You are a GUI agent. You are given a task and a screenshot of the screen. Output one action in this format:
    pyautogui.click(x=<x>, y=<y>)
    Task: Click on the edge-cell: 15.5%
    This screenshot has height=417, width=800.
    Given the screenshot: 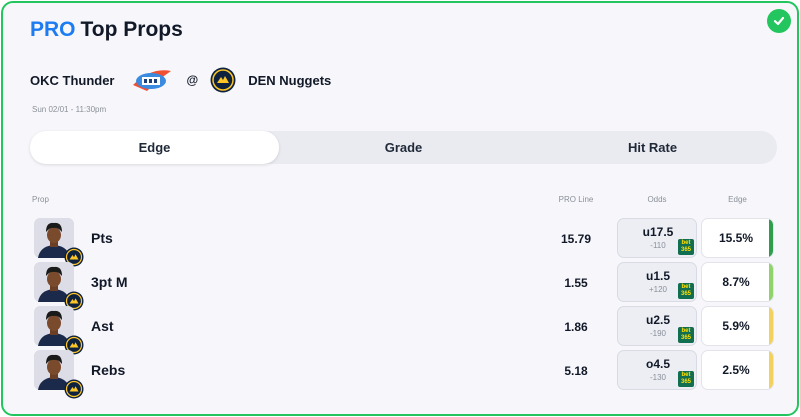 What is the action you would take?
    pyautogui.click(x=737, y=238)
    